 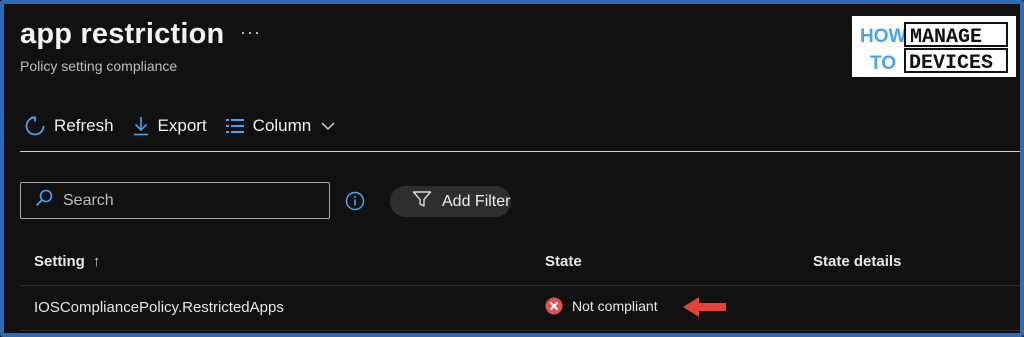 I want to click on export-label: Export, so click(x=182, y=125).